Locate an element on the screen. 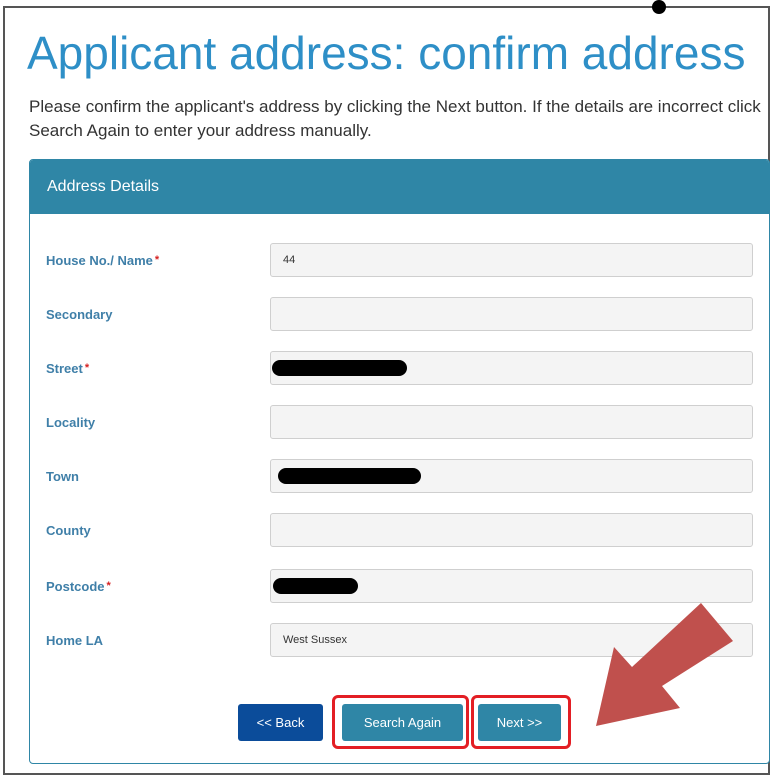 This screenshot has height=776, width=773. secondary-row: Secondary is located at coordinates (400, 314).